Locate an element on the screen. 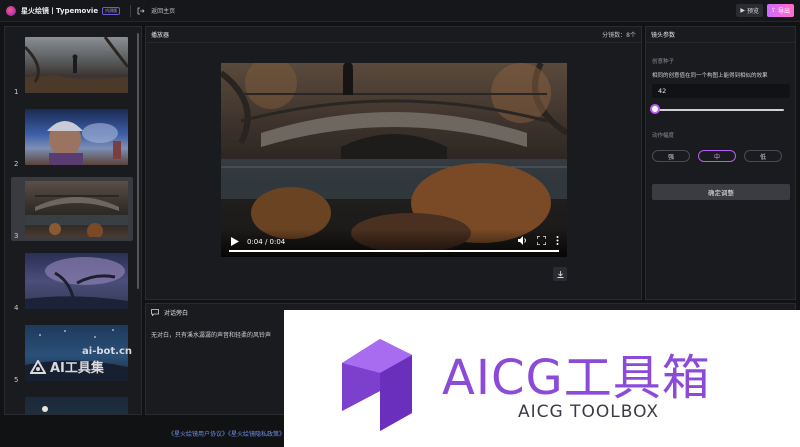 This screenshot has width=800, height=447. play-icon is located at coordinates (235, 241).